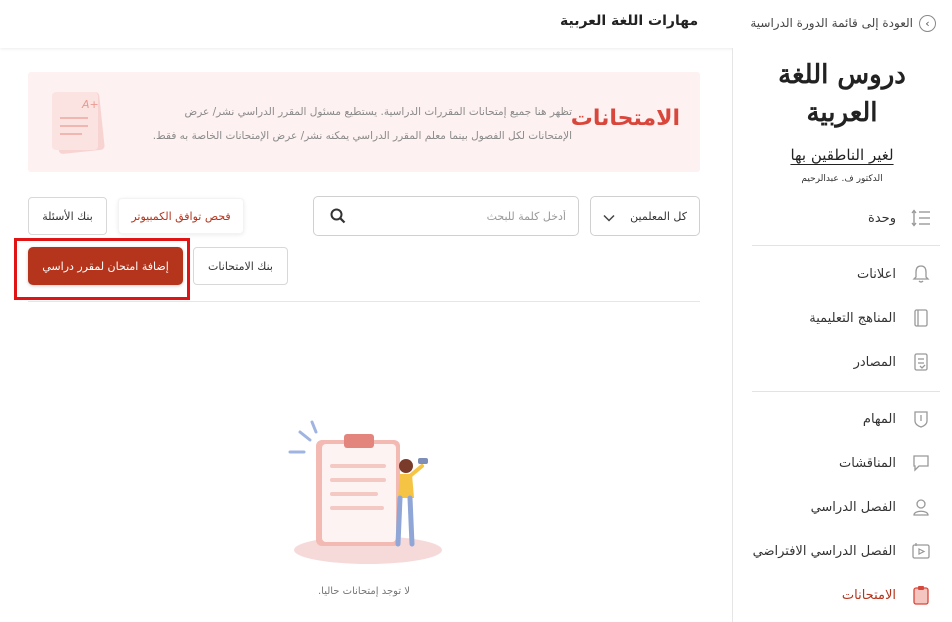  I want to click on search-box, so click(446, 216).